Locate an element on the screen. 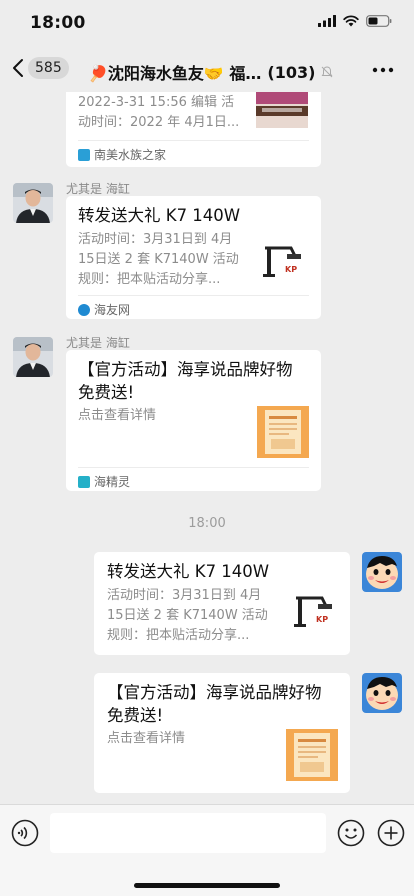 The height and width of the screenshot is (896, 414). plus-button is located at coordinates (391, 835).